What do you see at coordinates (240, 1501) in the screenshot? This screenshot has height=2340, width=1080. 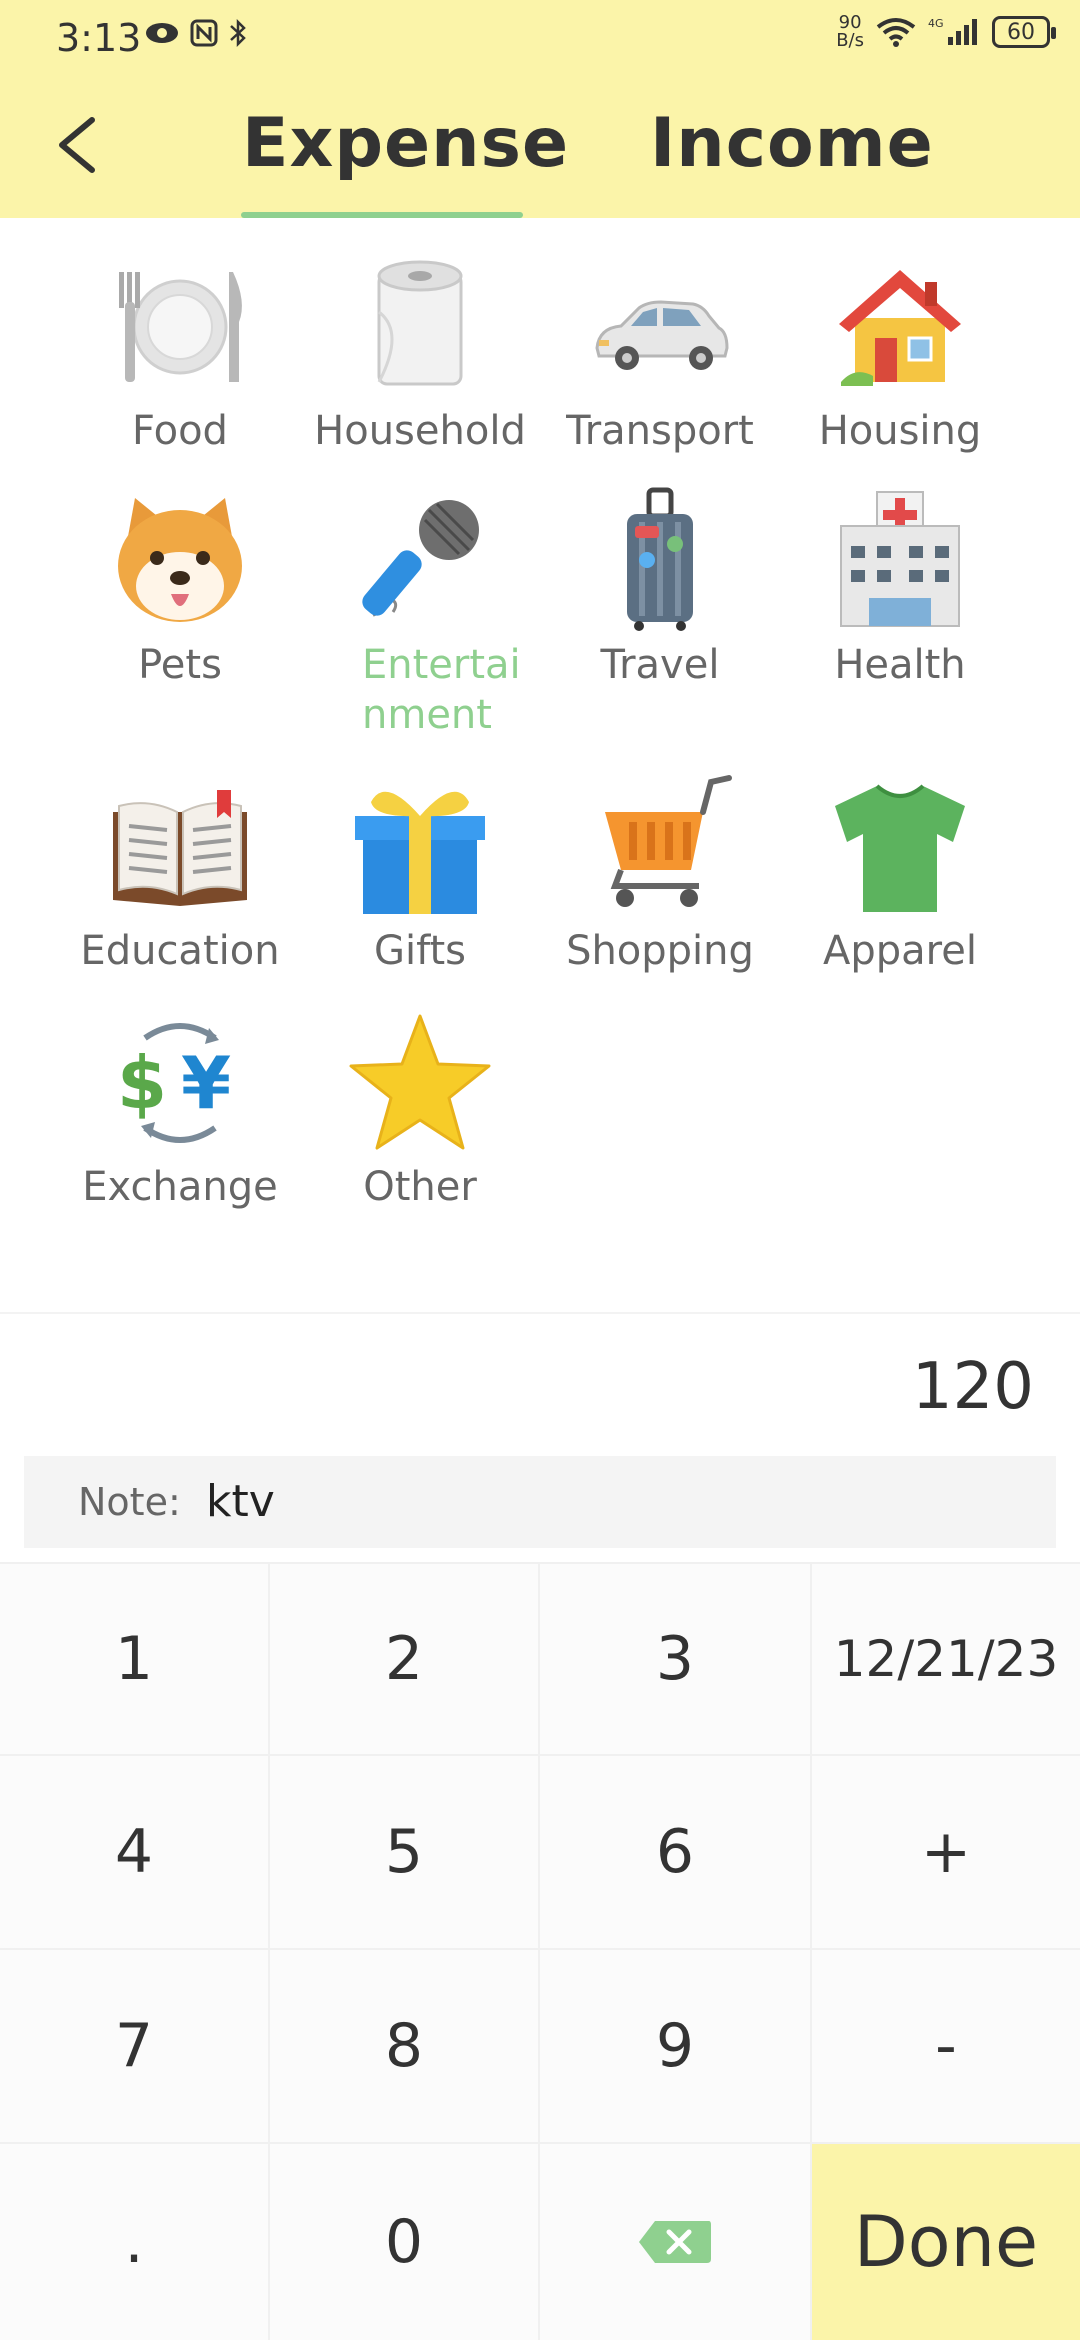 I see `note-input: ktv` at bounding box center [240, 1501].